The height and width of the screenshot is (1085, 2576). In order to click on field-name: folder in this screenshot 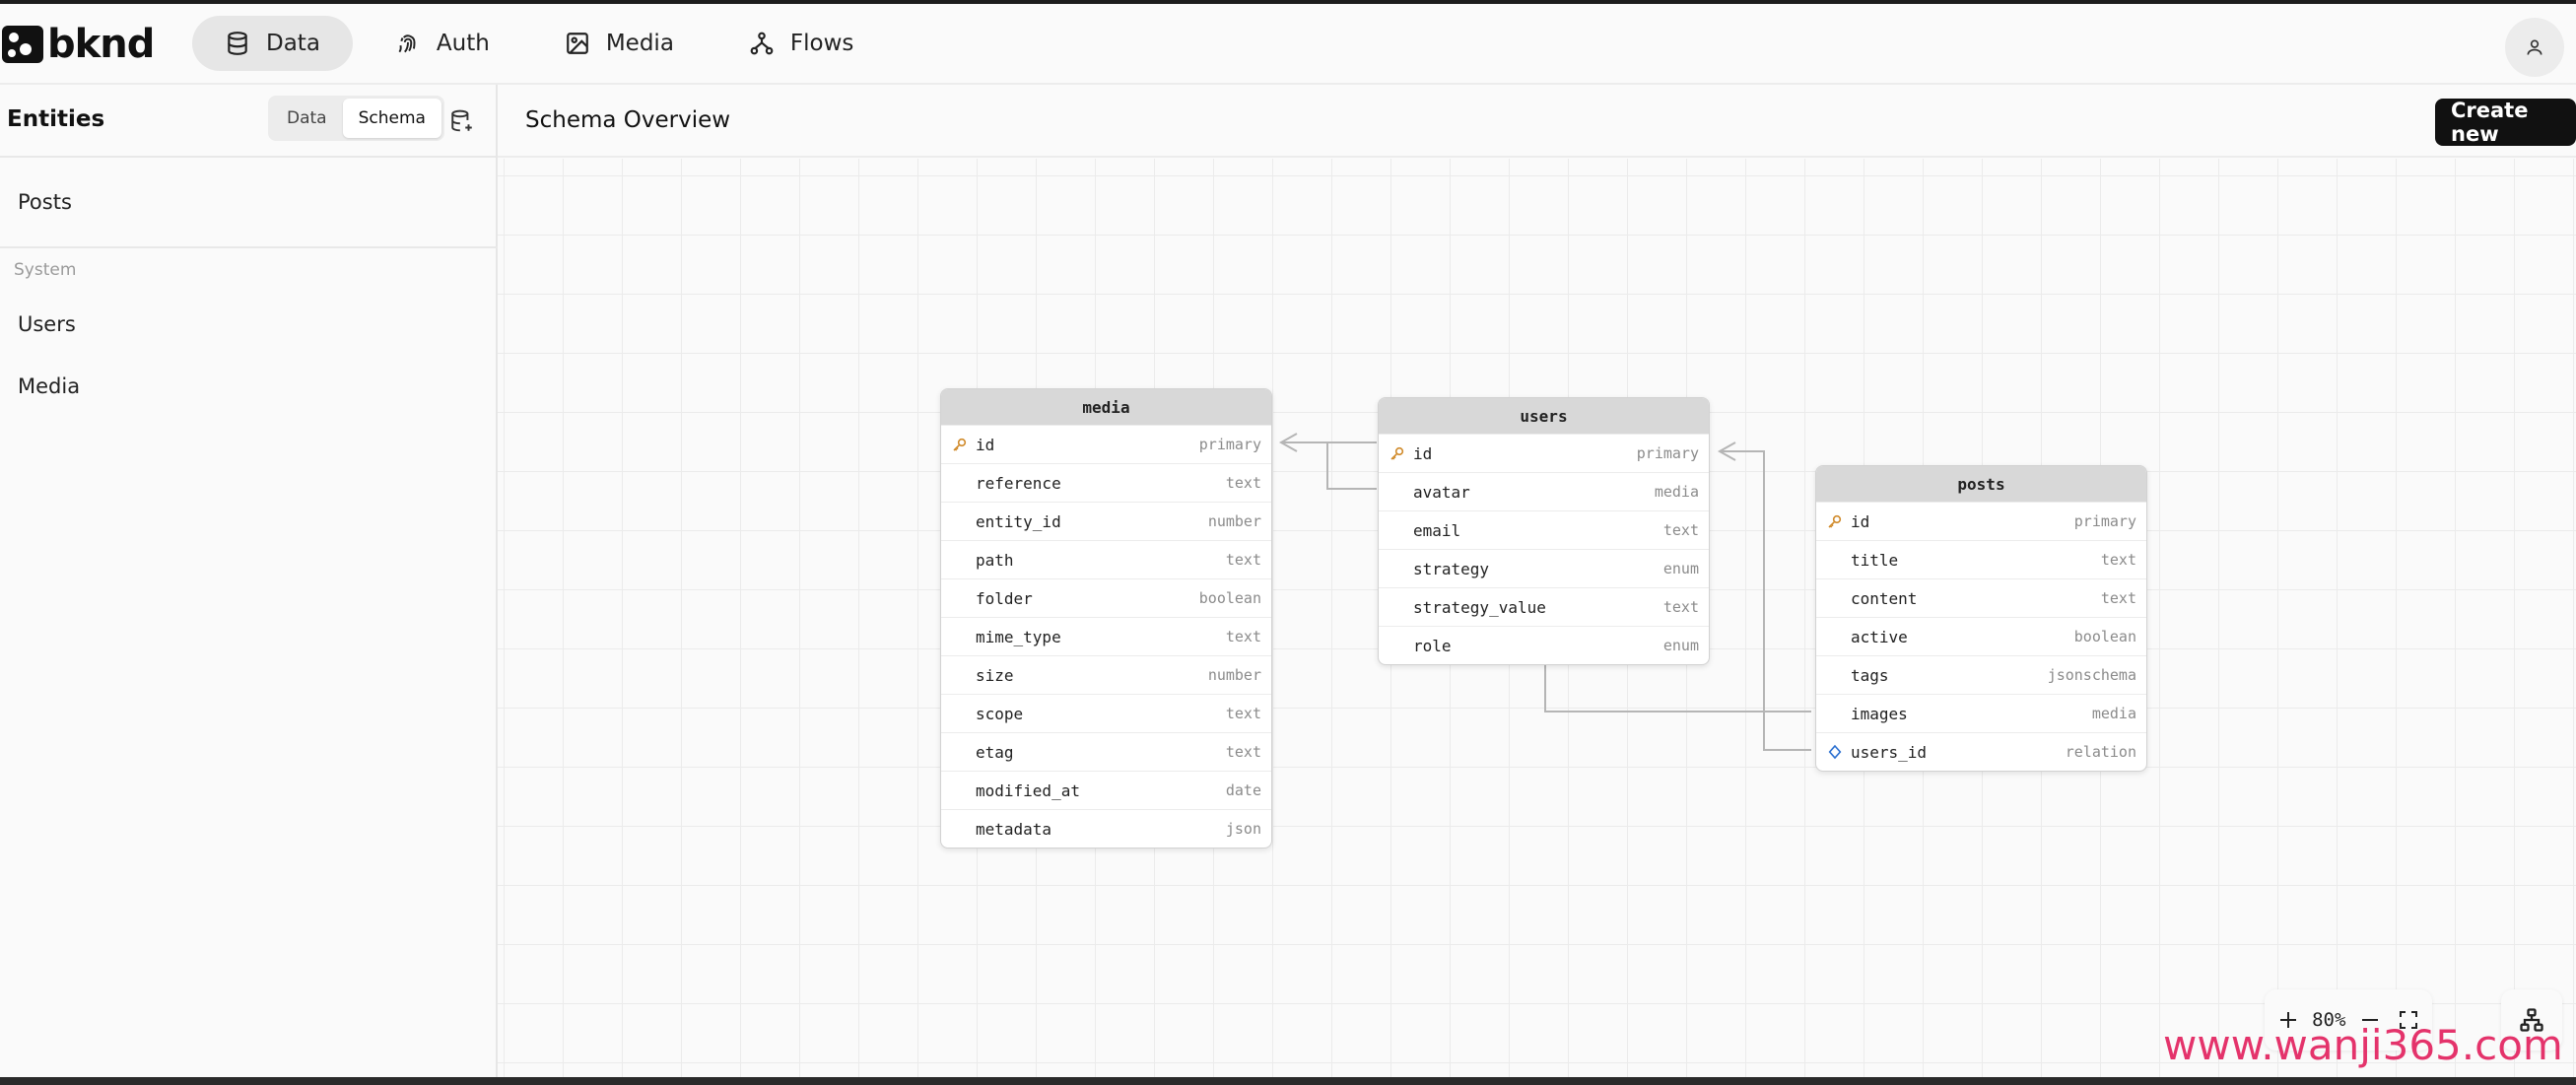, I will do `click(1004, 598)`.